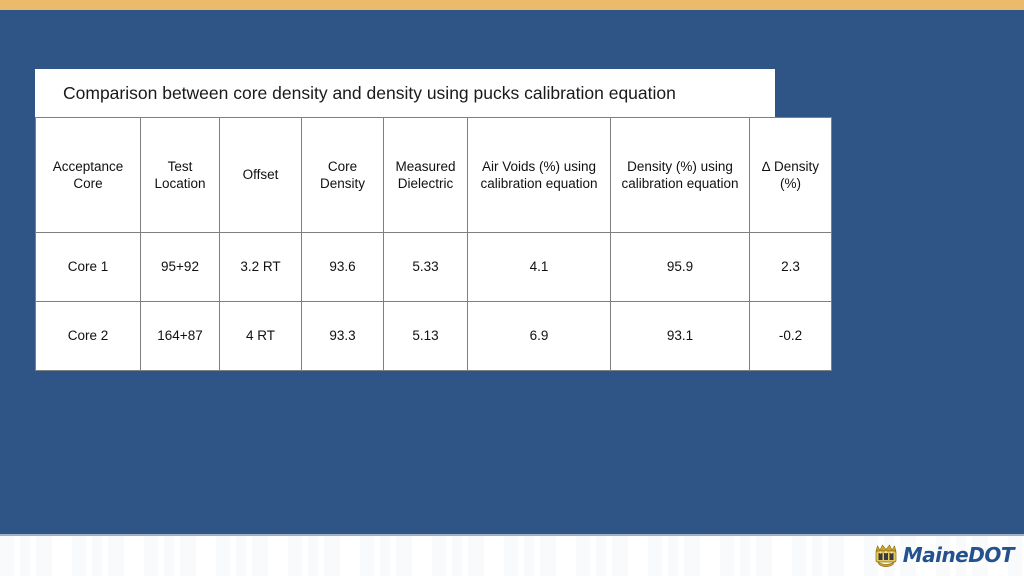 The image size is (1024, 576). I want to click on cell-test-location: 164+87, so click(180, 336).